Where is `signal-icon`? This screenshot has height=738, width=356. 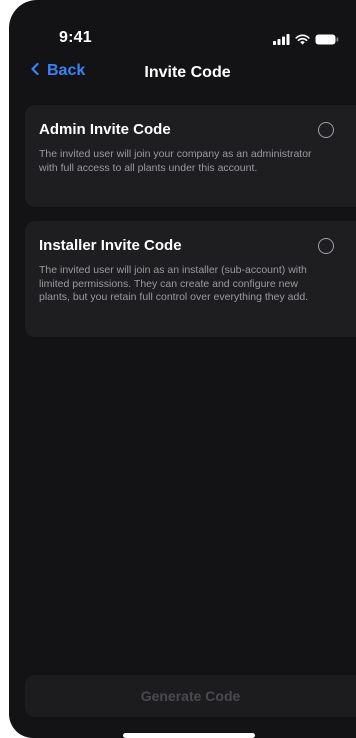 signal-icon is located at coordinates (281, 41).